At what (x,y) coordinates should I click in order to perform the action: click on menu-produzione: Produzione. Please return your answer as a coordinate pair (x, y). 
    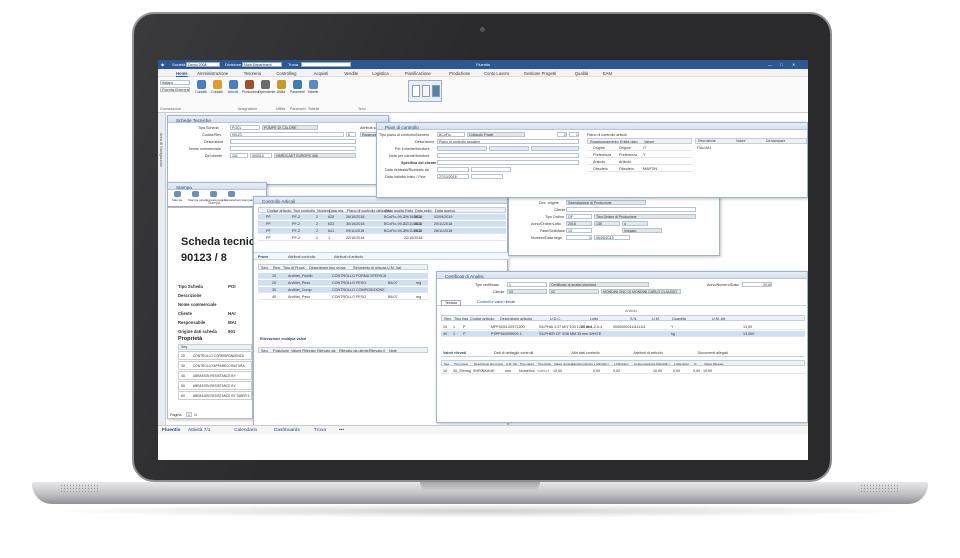
    Looking at the image, I should click on (459, 73).